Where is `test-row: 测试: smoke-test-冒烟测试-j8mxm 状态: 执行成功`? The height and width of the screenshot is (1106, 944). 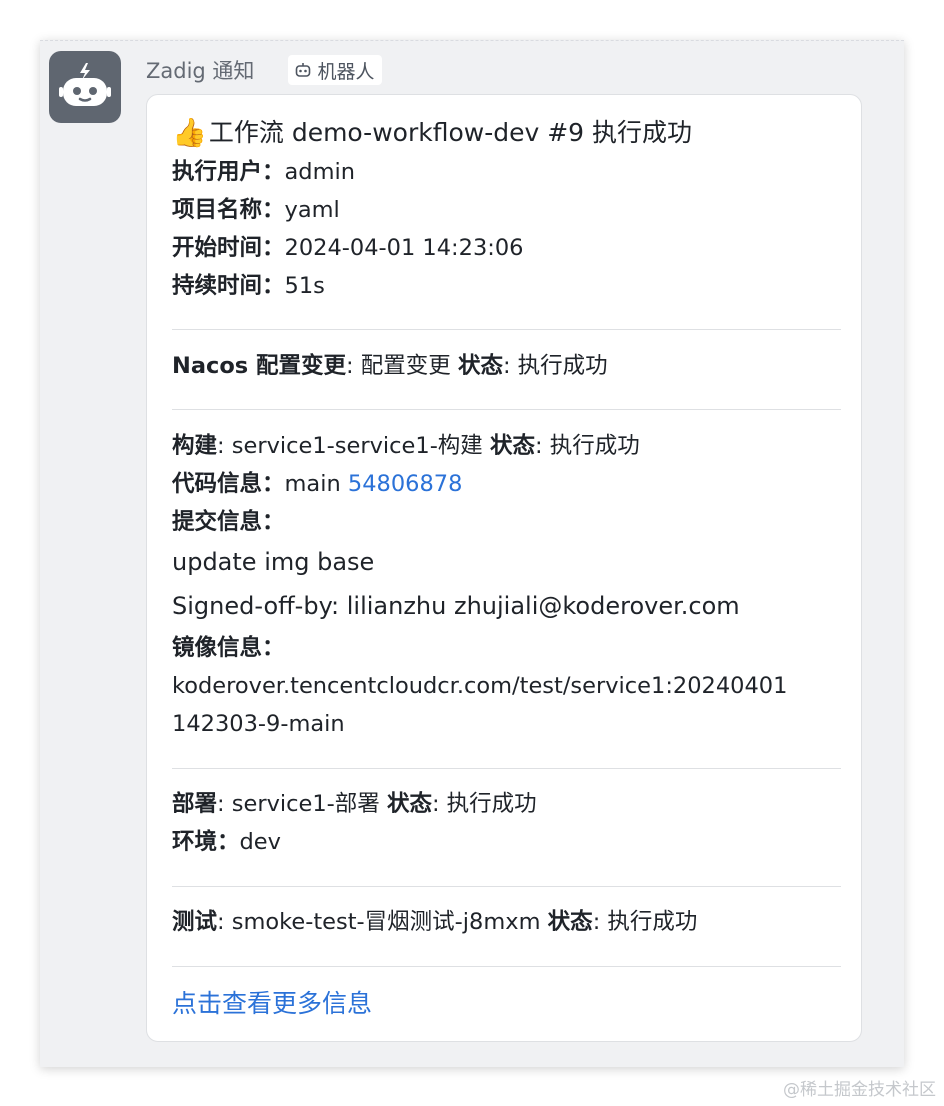 test-row: 测试: smoke-test-冒烟测试-j8mxm 状态: 执行成功 is located at coordinates (434, 922).